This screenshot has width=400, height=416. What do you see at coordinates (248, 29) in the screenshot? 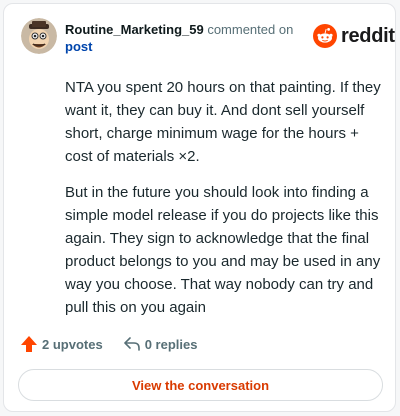
I see `commented-on-text: commented on` at bounding box center [248, 29].